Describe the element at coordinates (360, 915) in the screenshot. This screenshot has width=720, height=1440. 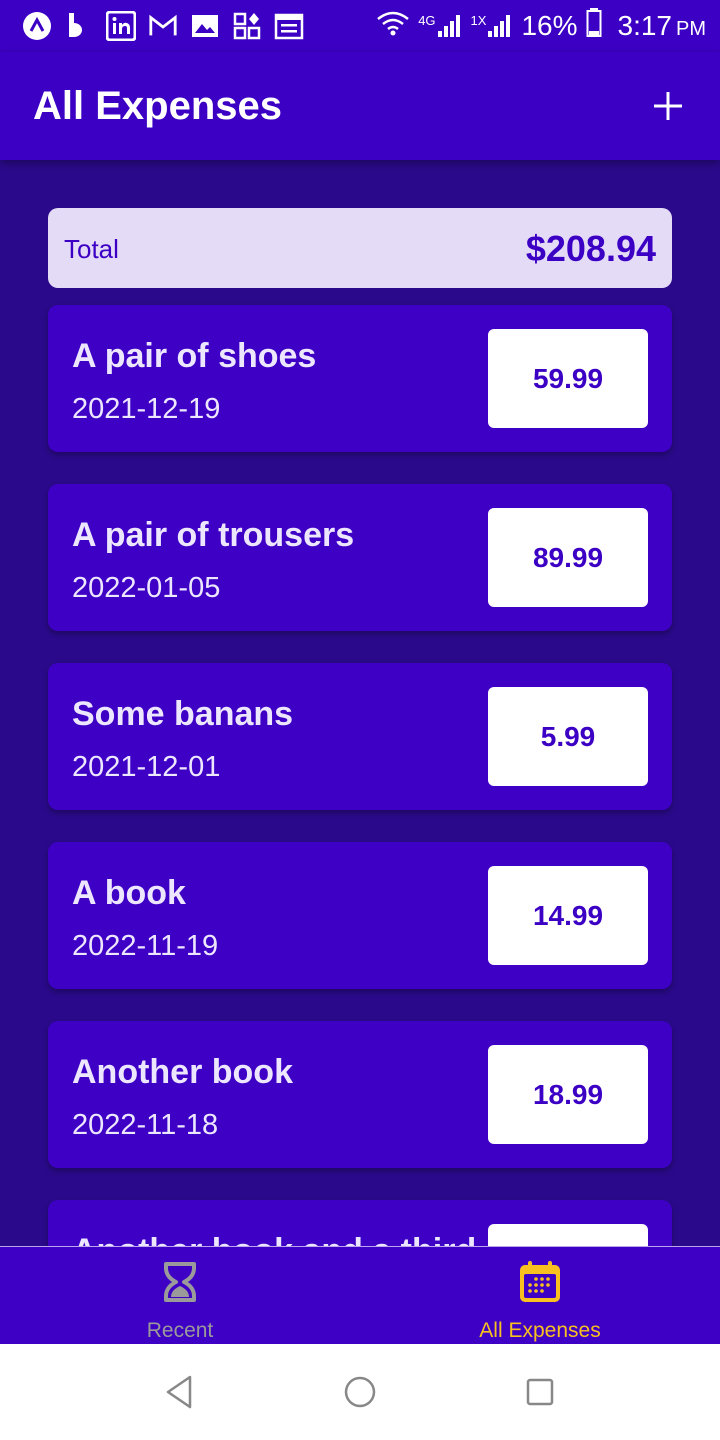
I see `expense-item: A book 2022-11-19 14.99` at that location.